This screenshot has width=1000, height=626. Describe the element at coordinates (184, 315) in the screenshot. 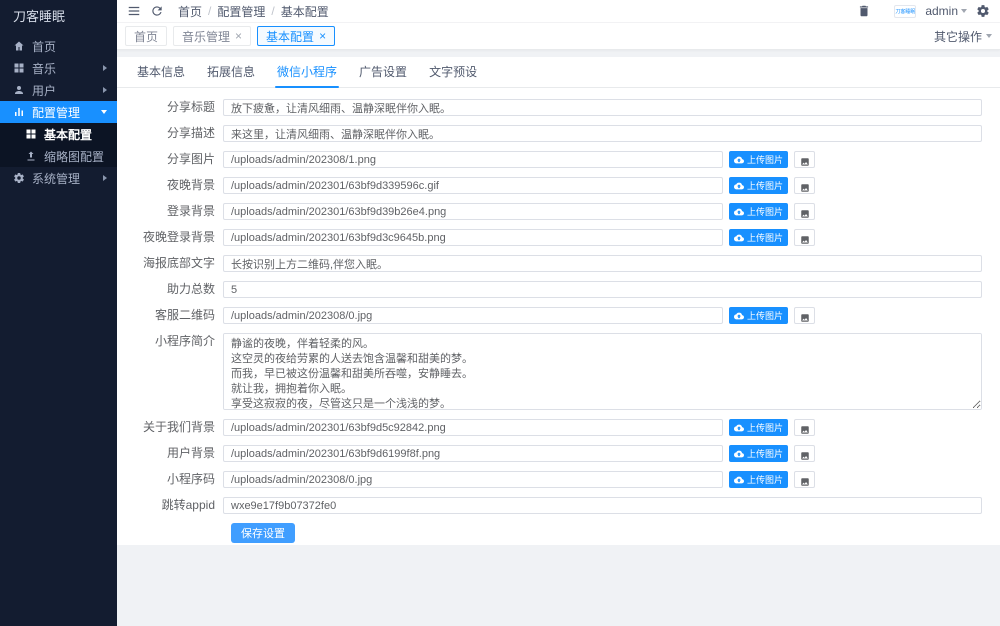

I see `field-label: 客服二维码` at that location.